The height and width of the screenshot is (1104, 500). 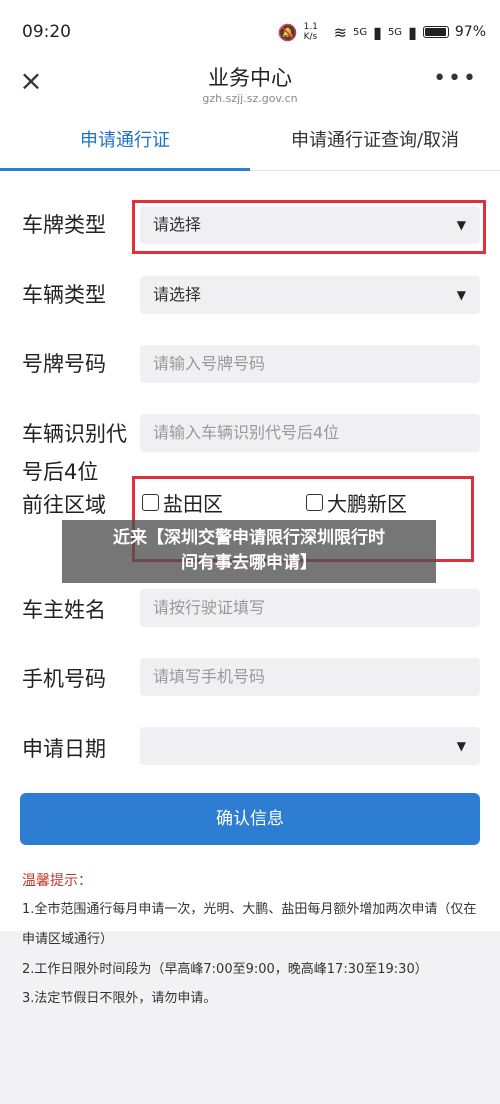 What do you see at coordinates (250, 819) in the screenshot?
I see `confirm-button: 确认信息` at bounding box center [250, 819].